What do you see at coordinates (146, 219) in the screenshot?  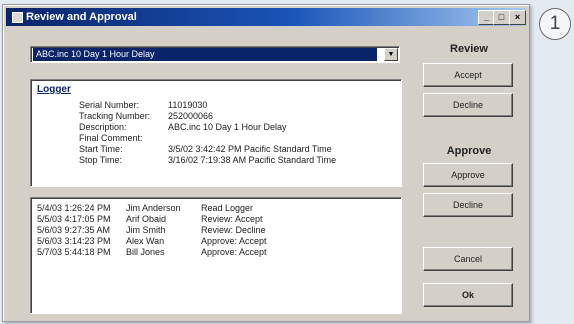 I see `log-user: Arif Obaid` at bounding box center [146, 219].